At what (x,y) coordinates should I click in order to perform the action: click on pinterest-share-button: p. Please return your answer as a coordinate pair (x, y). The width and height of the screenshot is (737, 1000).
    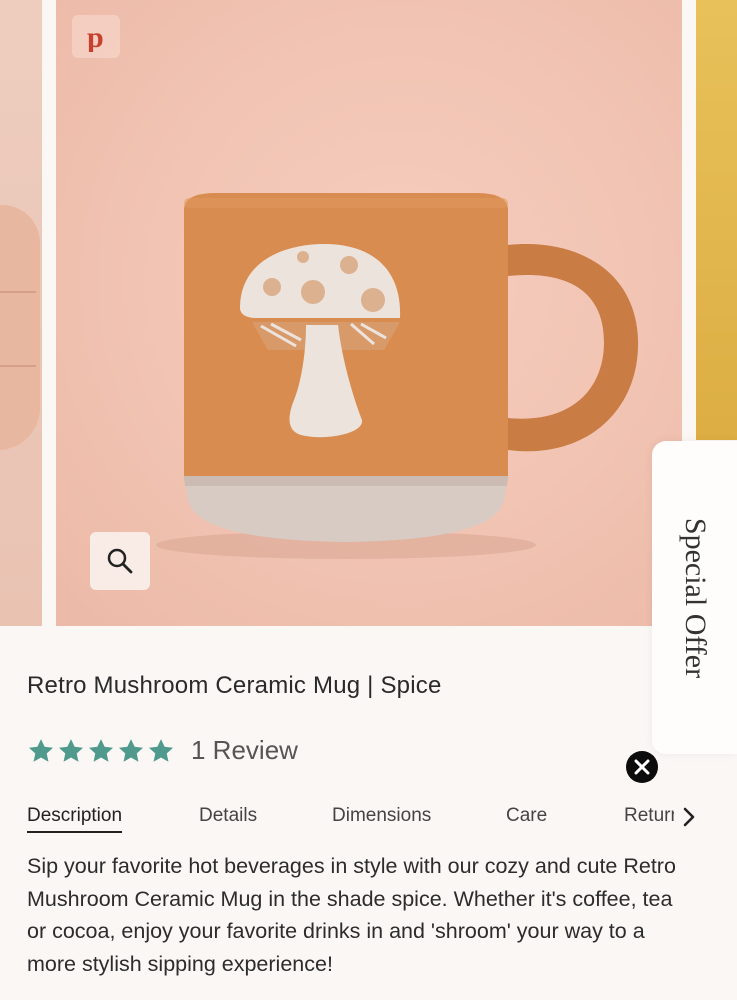
    Looking at the image, I should click on (96, 36).